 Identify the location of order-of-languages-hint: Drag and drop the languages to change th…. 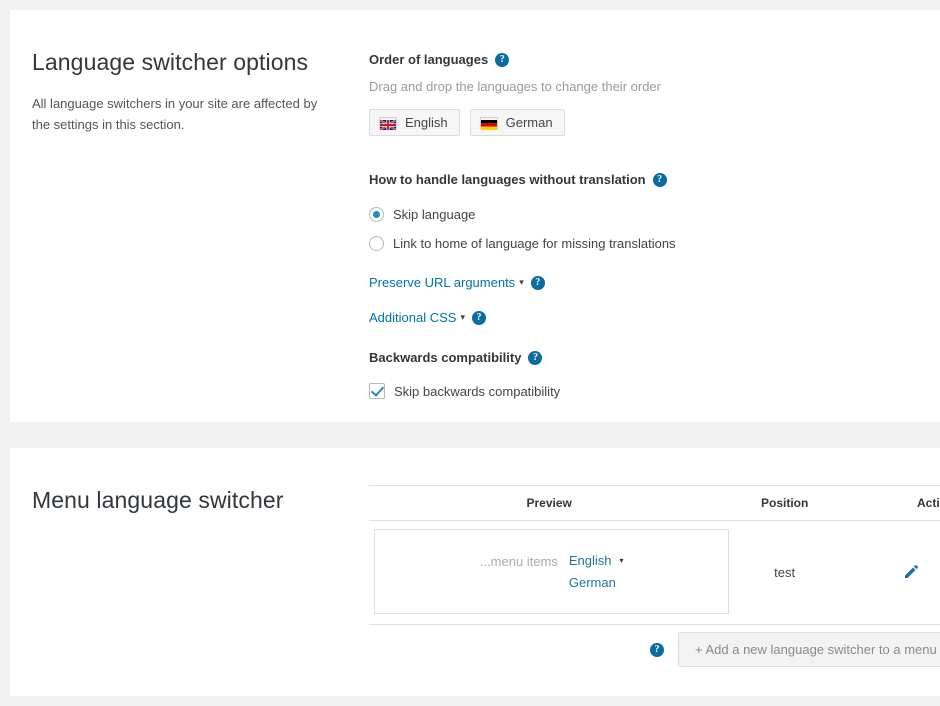
(515, 86).